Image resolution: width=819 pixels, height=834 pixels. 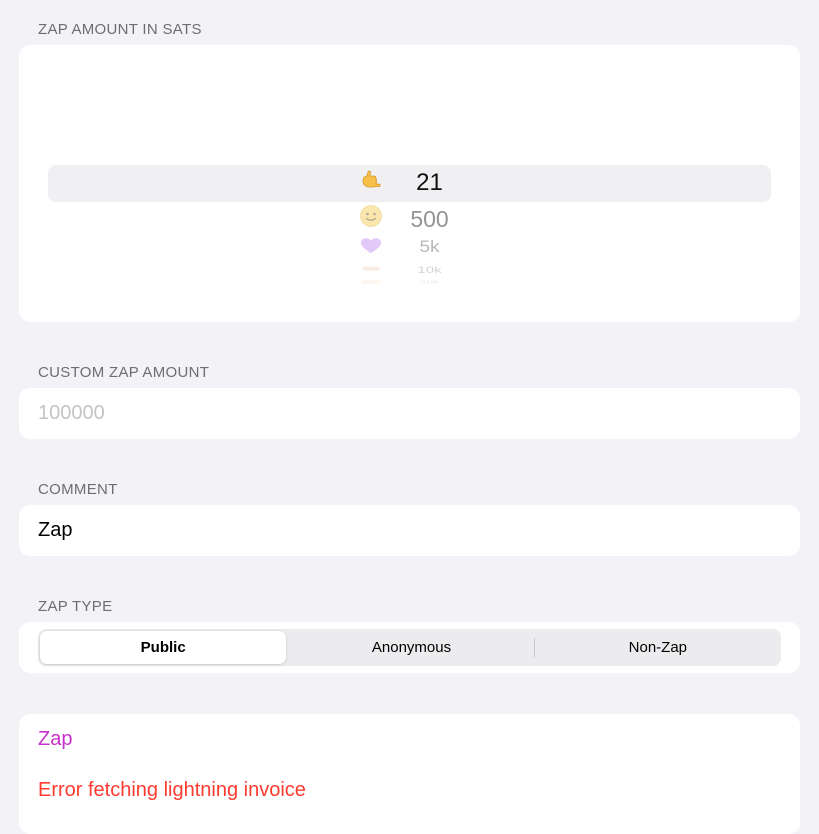 I want to click on custom-amount-header: CUSTOM ZAP AMOUNT, so click(x=124, y=372).